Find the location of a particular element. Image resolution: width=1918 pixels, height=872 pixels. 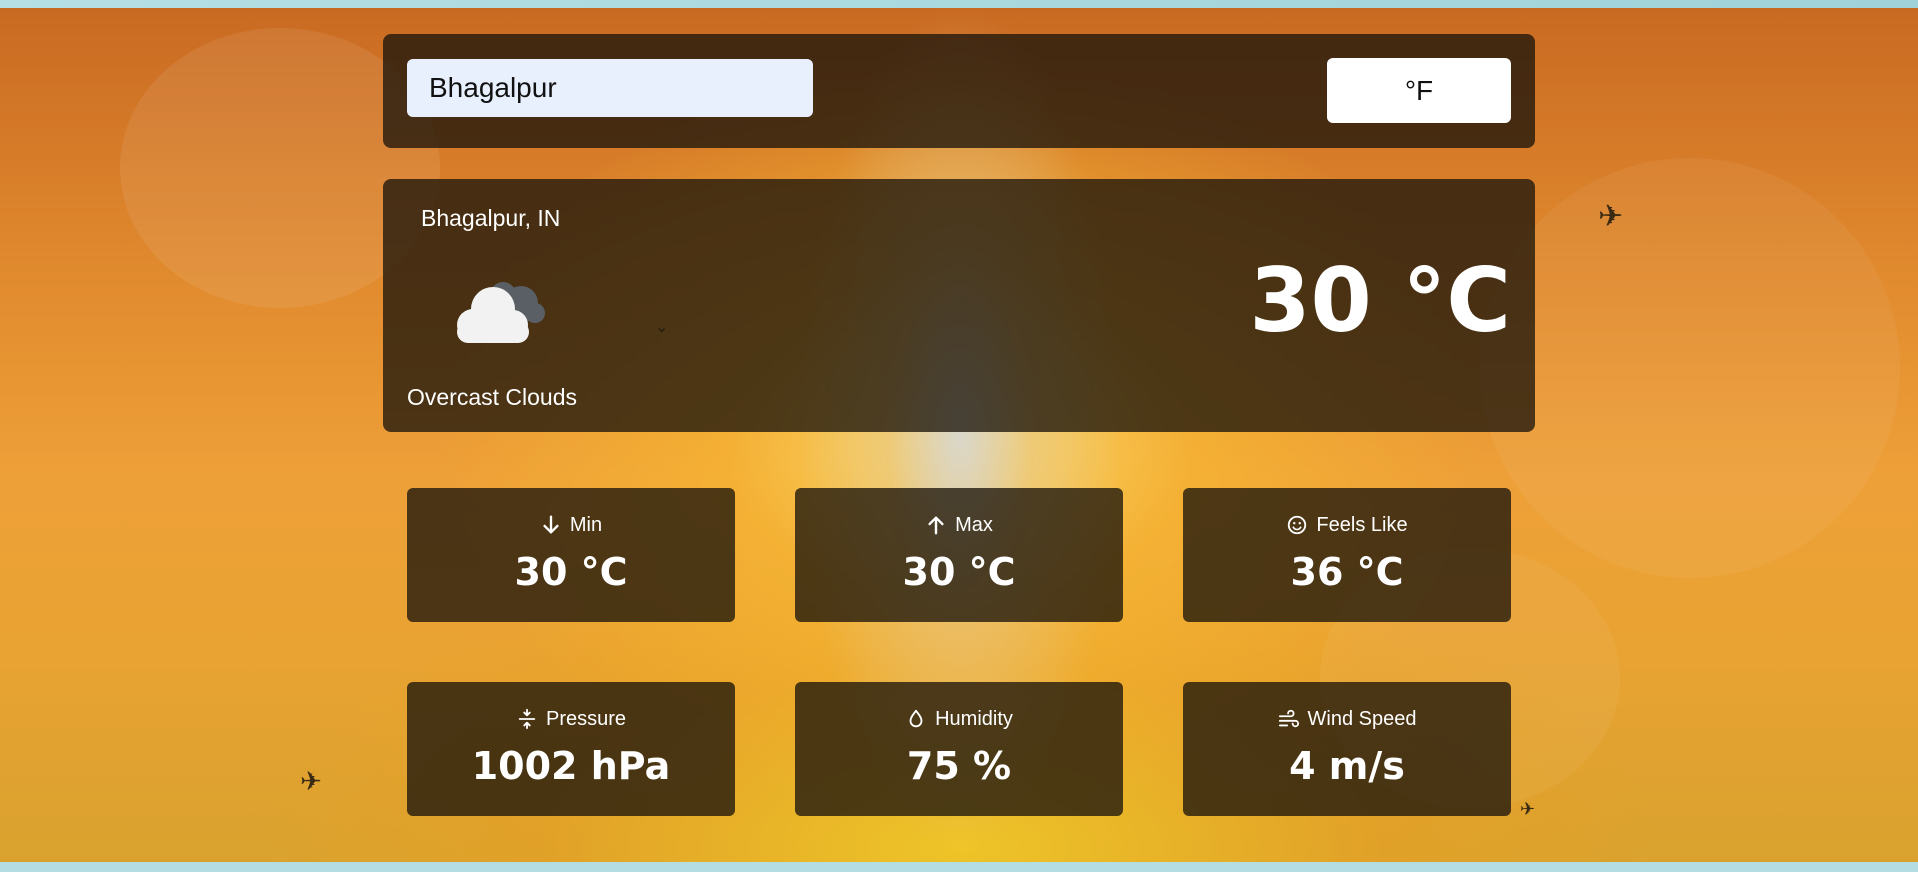

stat-value: 75 % is located at coordinates (959, 766).